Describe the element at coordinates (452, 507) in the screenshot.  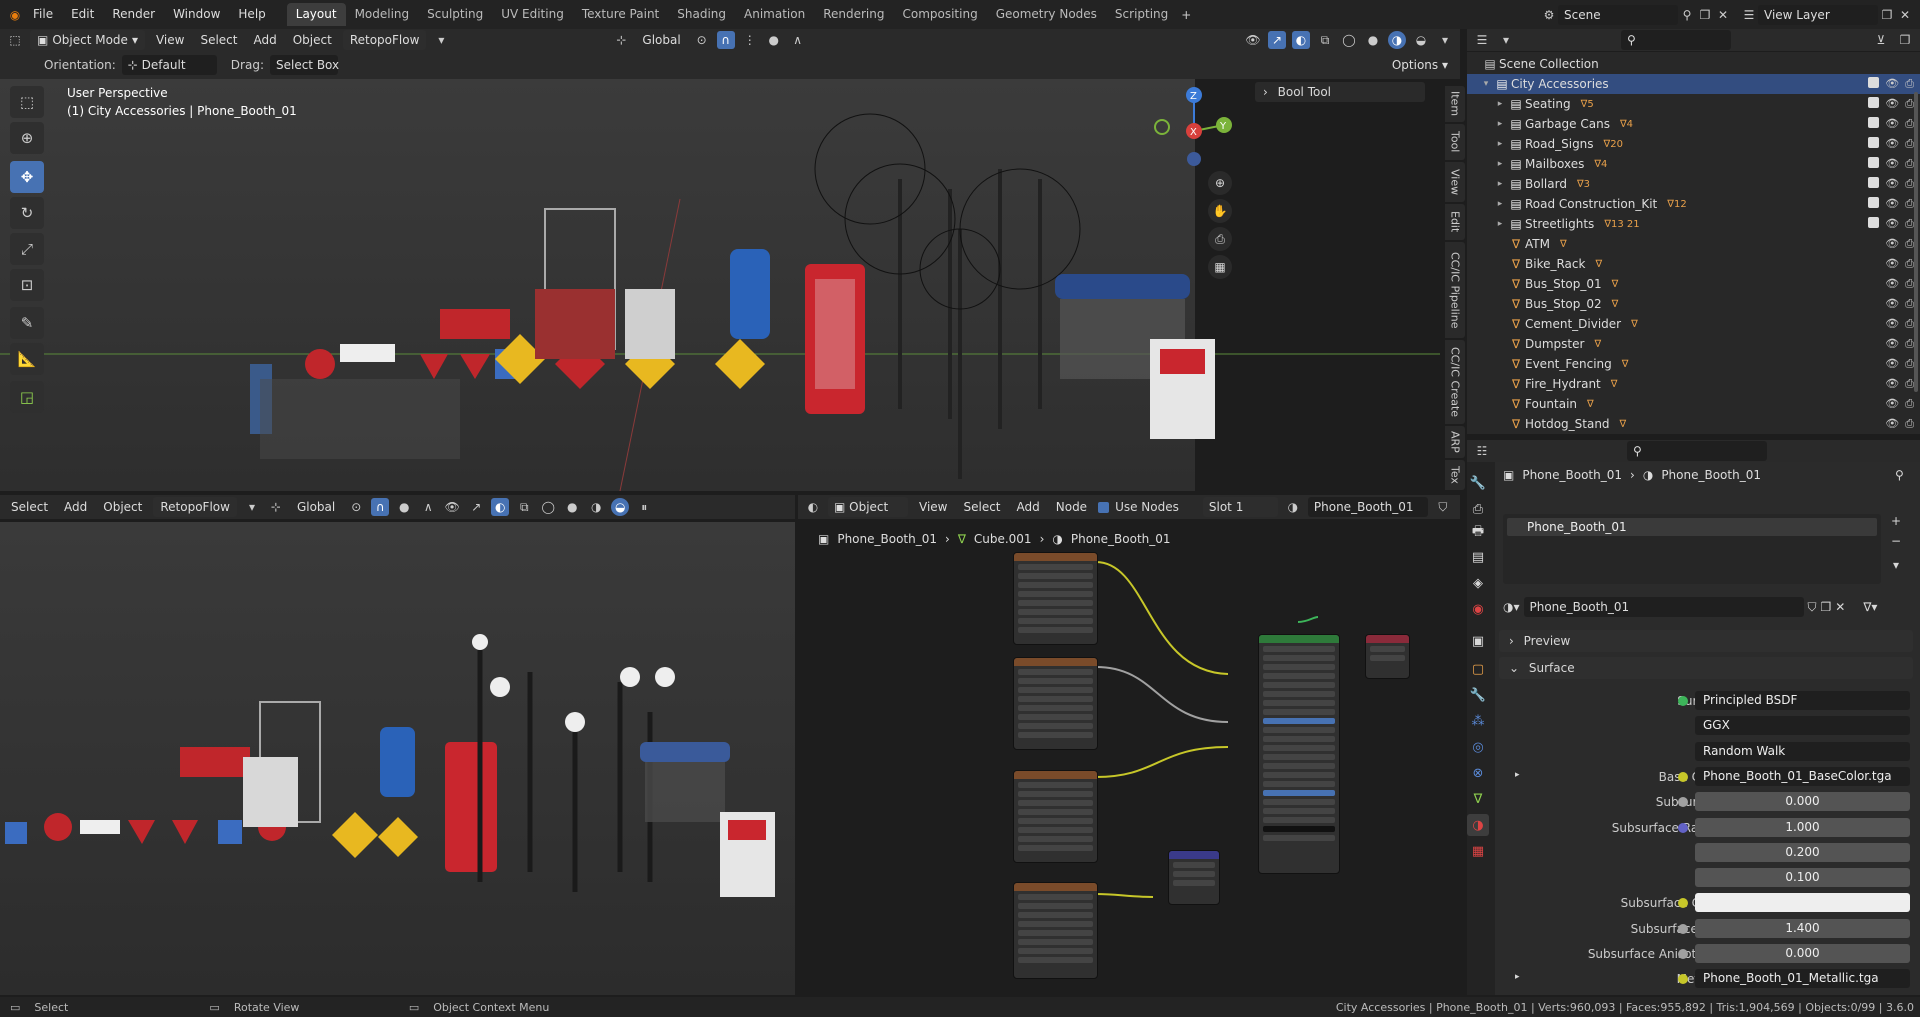
I see `vp2-visibility-icon: 👁` at that location.